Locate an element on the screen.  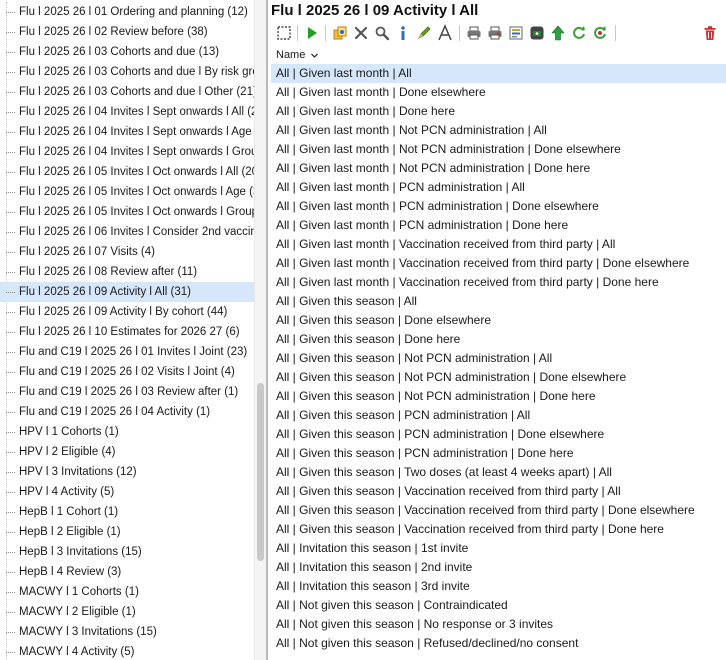
list-item: All | Given last month | Done here is located at coordinates (498, 111).